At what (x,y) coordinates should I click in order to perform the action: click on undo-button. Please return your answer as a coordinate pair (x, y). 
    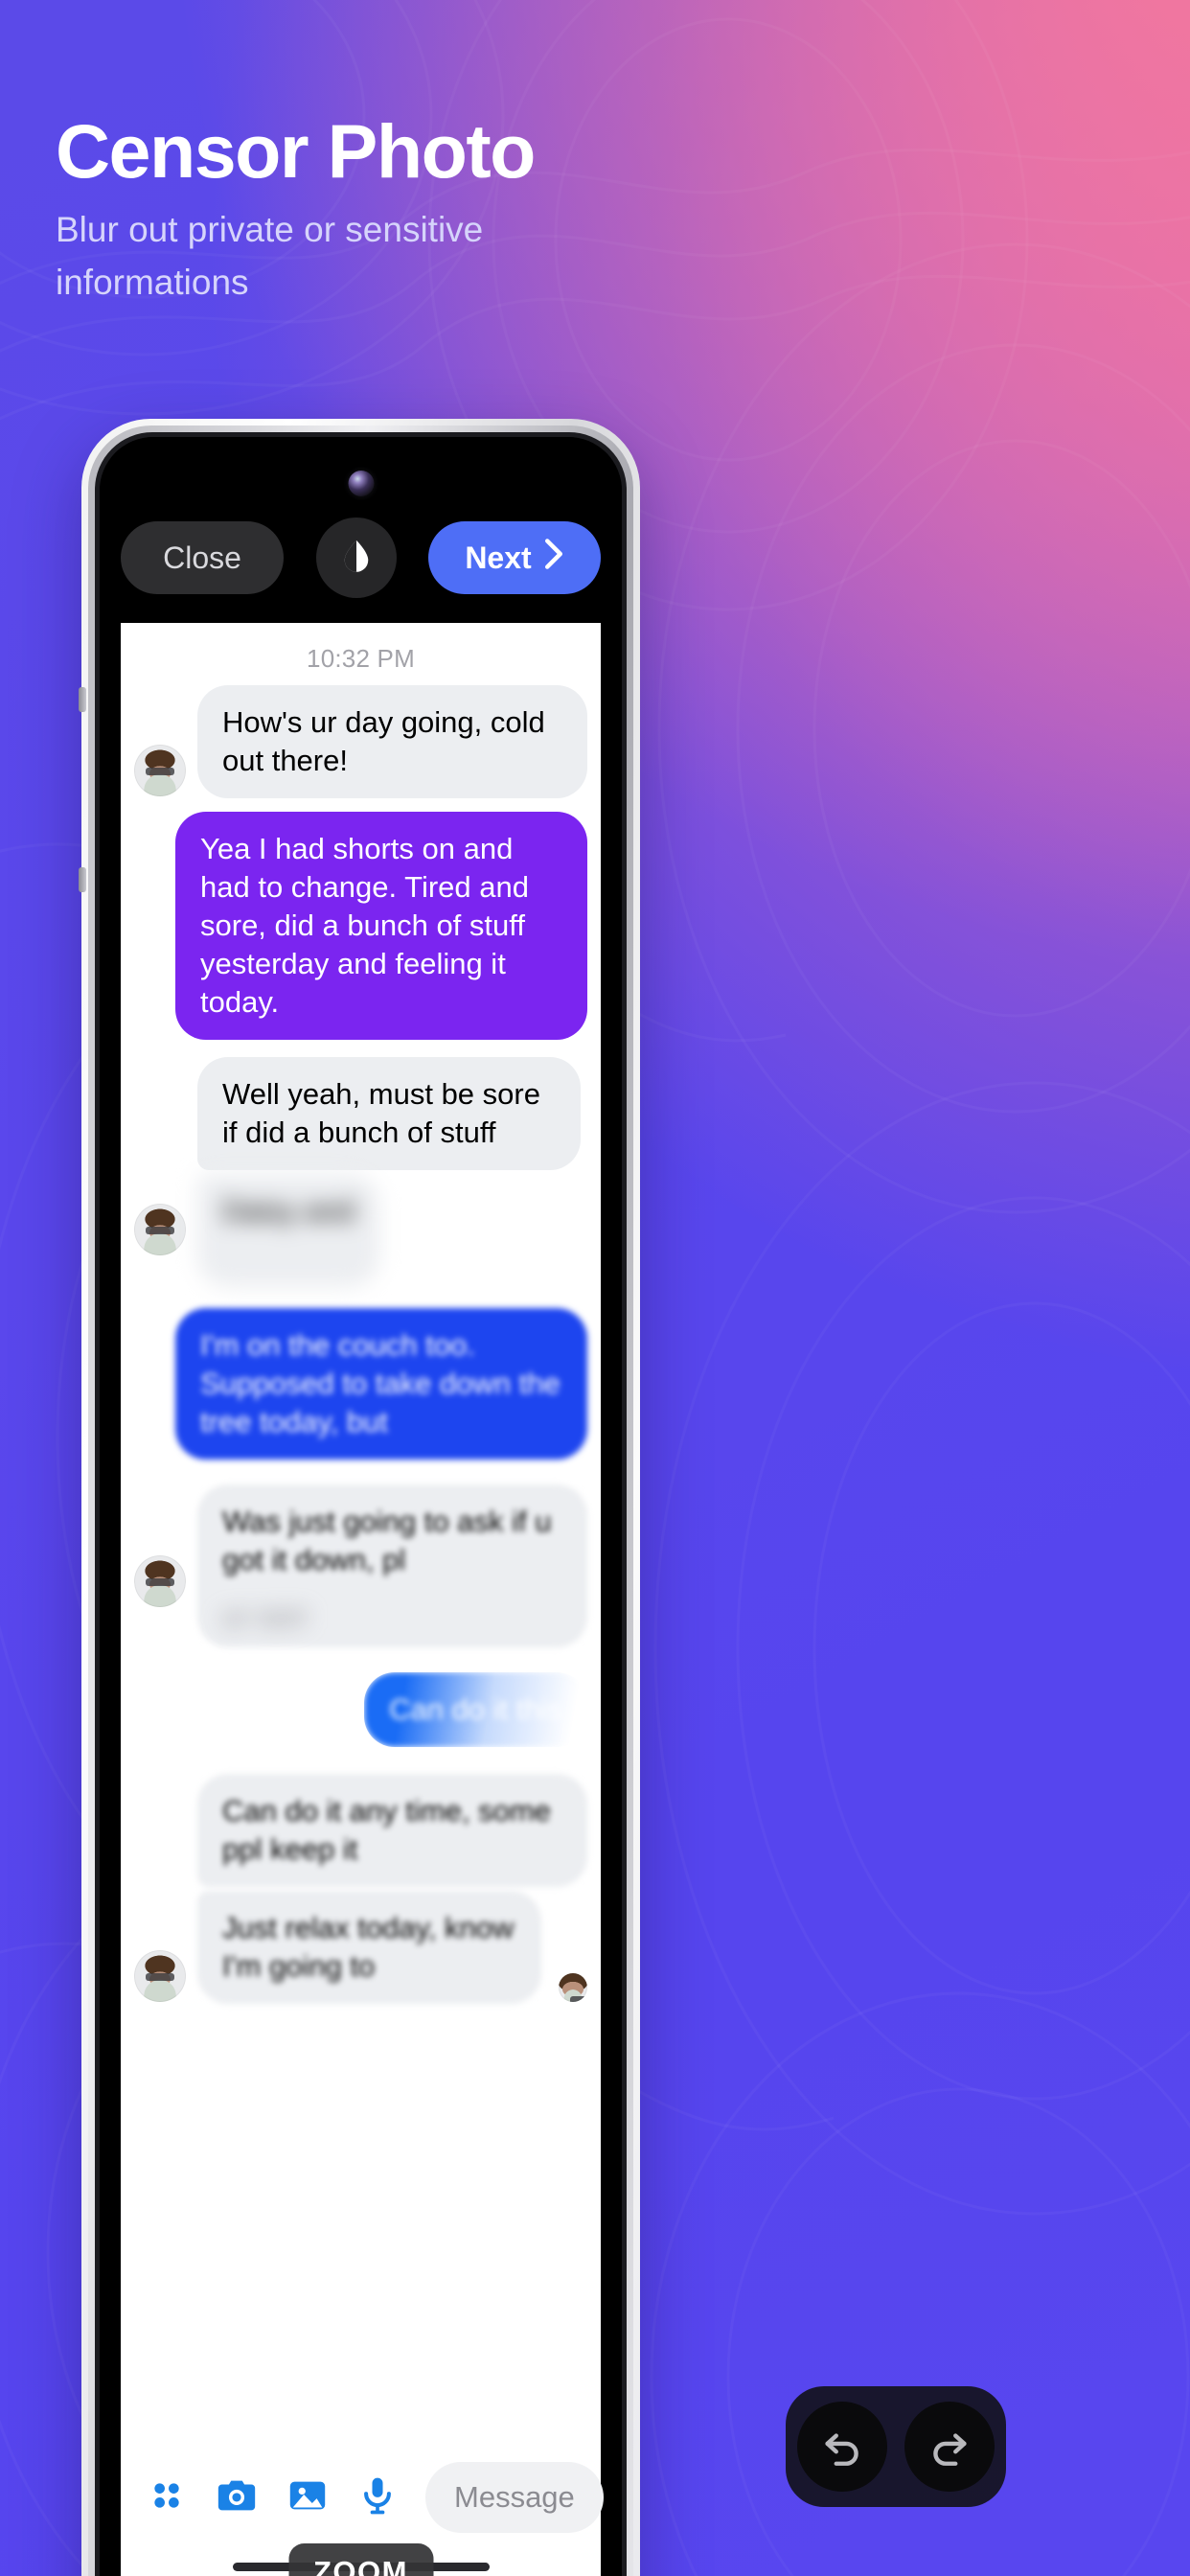
    Looking at the image, I should click on (842, 2447).